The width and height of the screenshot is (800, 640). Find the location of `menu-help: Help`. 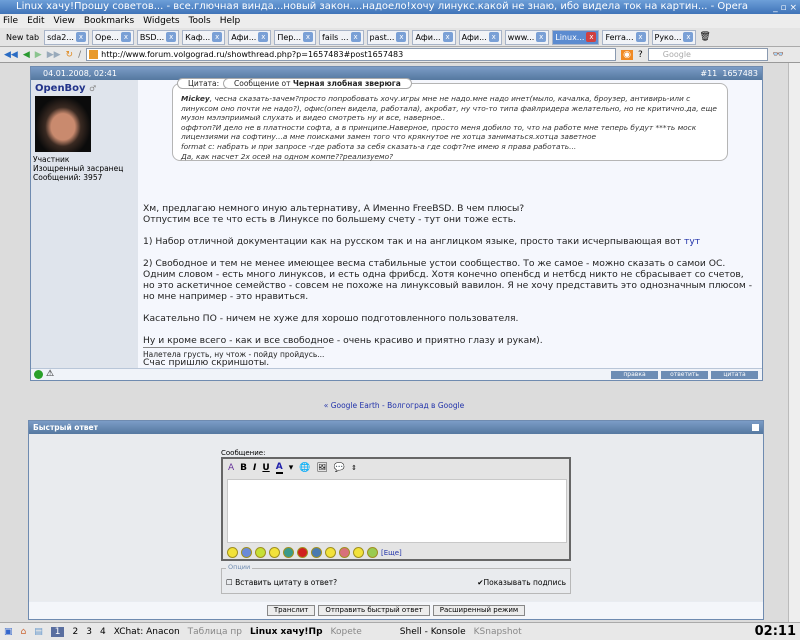

menu-help: Help is located at coordinates (230, 21).